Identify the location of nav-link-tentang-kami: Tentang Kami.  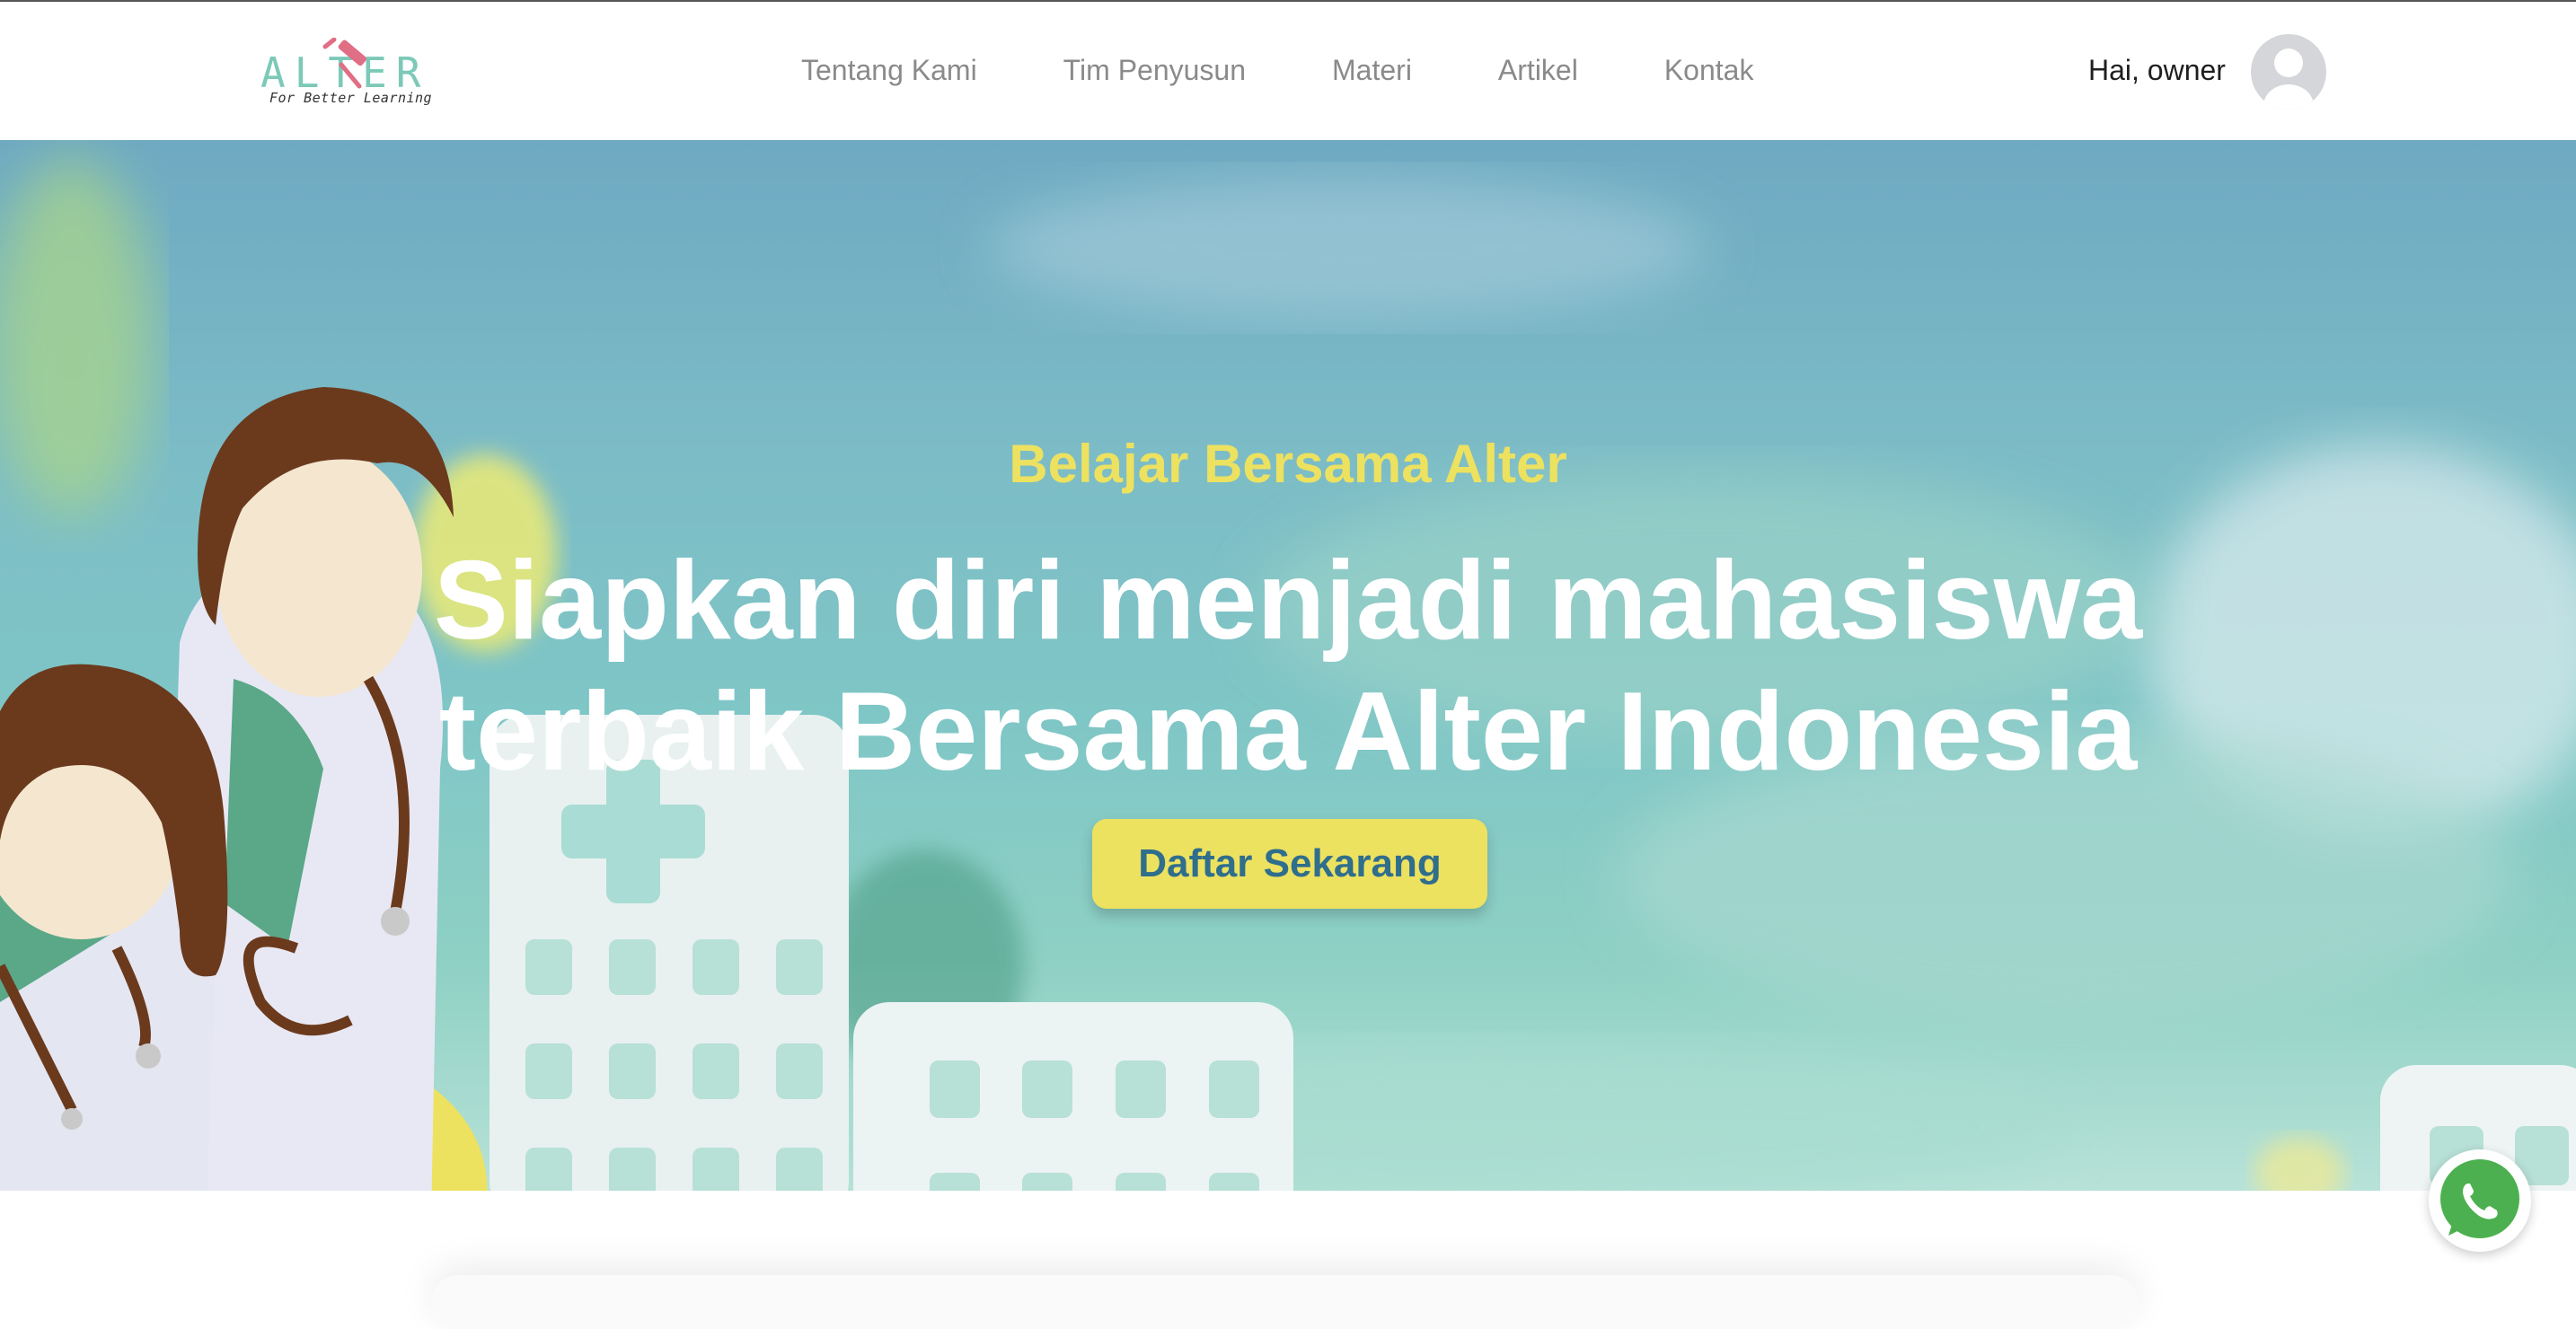
(889, 71).